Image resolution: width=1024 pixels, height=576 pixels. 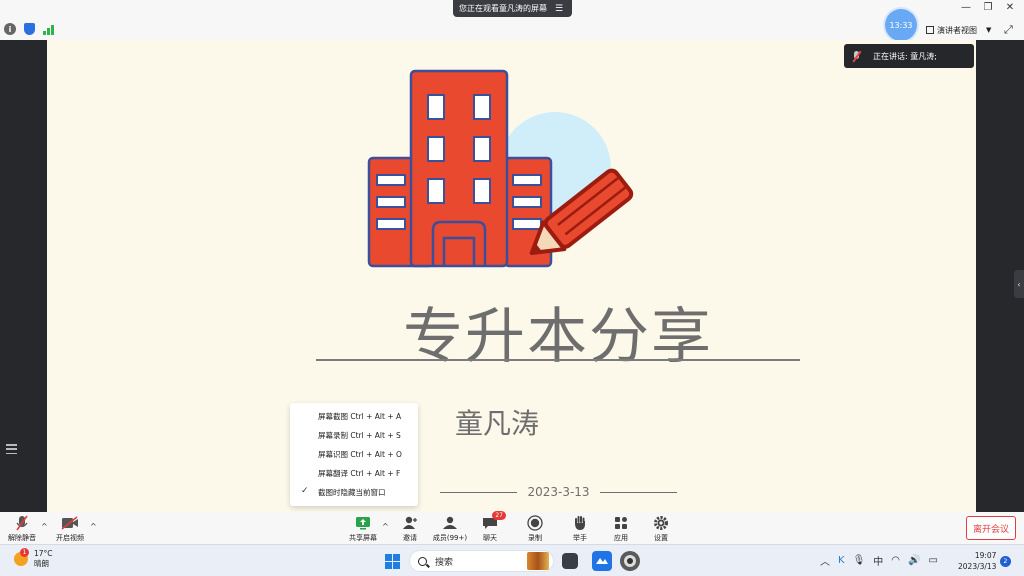 What do you see at coordinates (558, 337) in the screenshot?
I see `slide-title: 专升本分享` at bounding box center [558, 337].